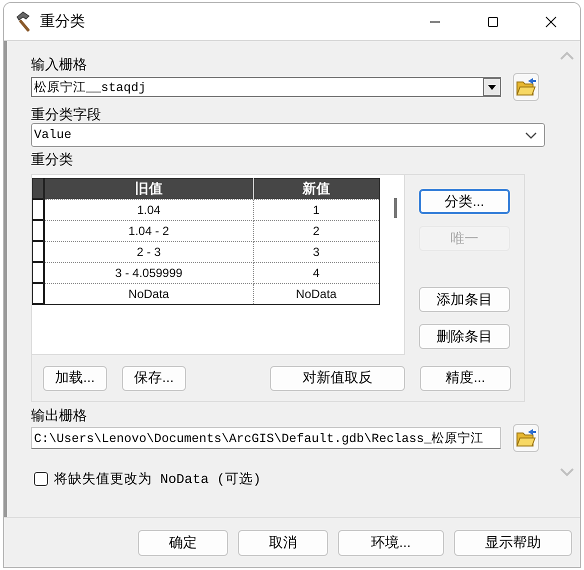 The width and height of the screenshot is (584, 570). What do you see at coordinates (266, 438) in the screenshot?
I see `output-raster-field: C:\Users\Lenovo\Documents\ArcGIS\Default.gdb\Reclass_松原宁江` at bounding box center [266, 438].